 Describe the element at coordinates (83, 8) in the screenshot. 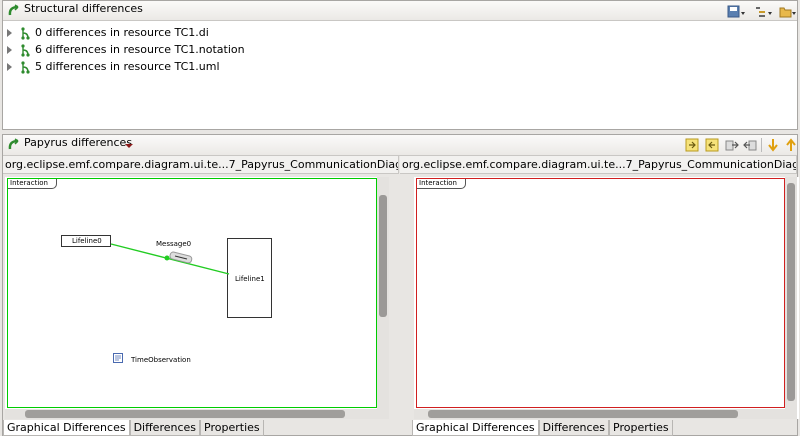

I see `structural-title: Structural differences` at that location.